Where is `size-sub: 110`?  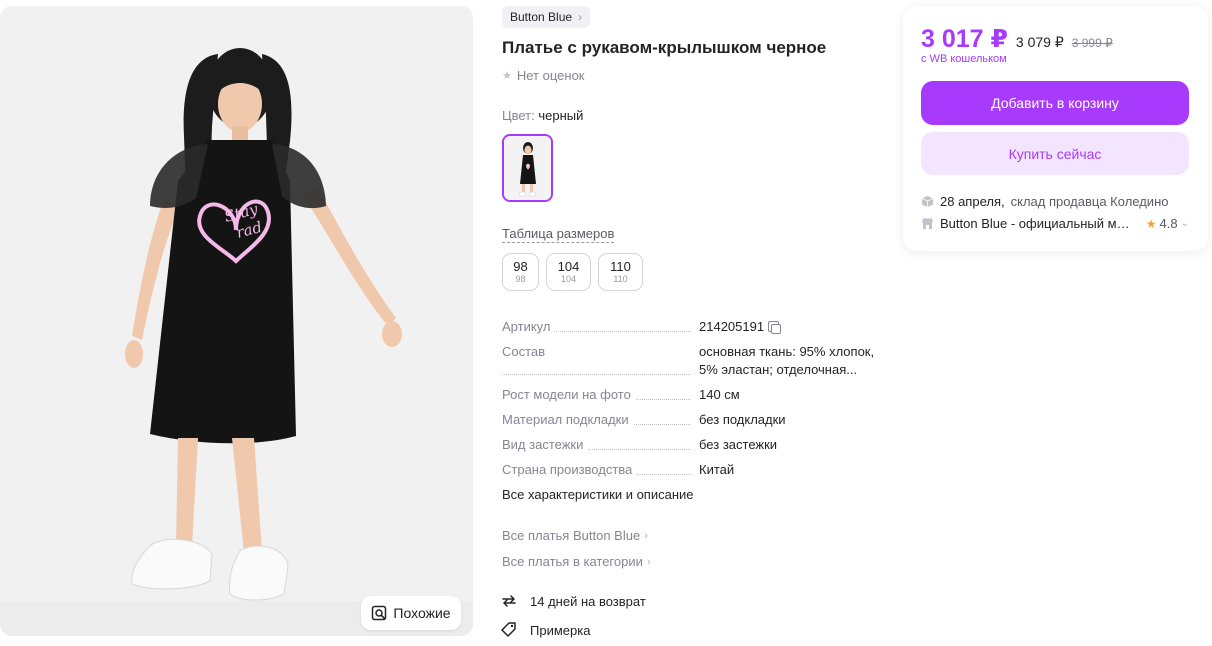
size-sub: 110 is located at coordinates (620, 279).